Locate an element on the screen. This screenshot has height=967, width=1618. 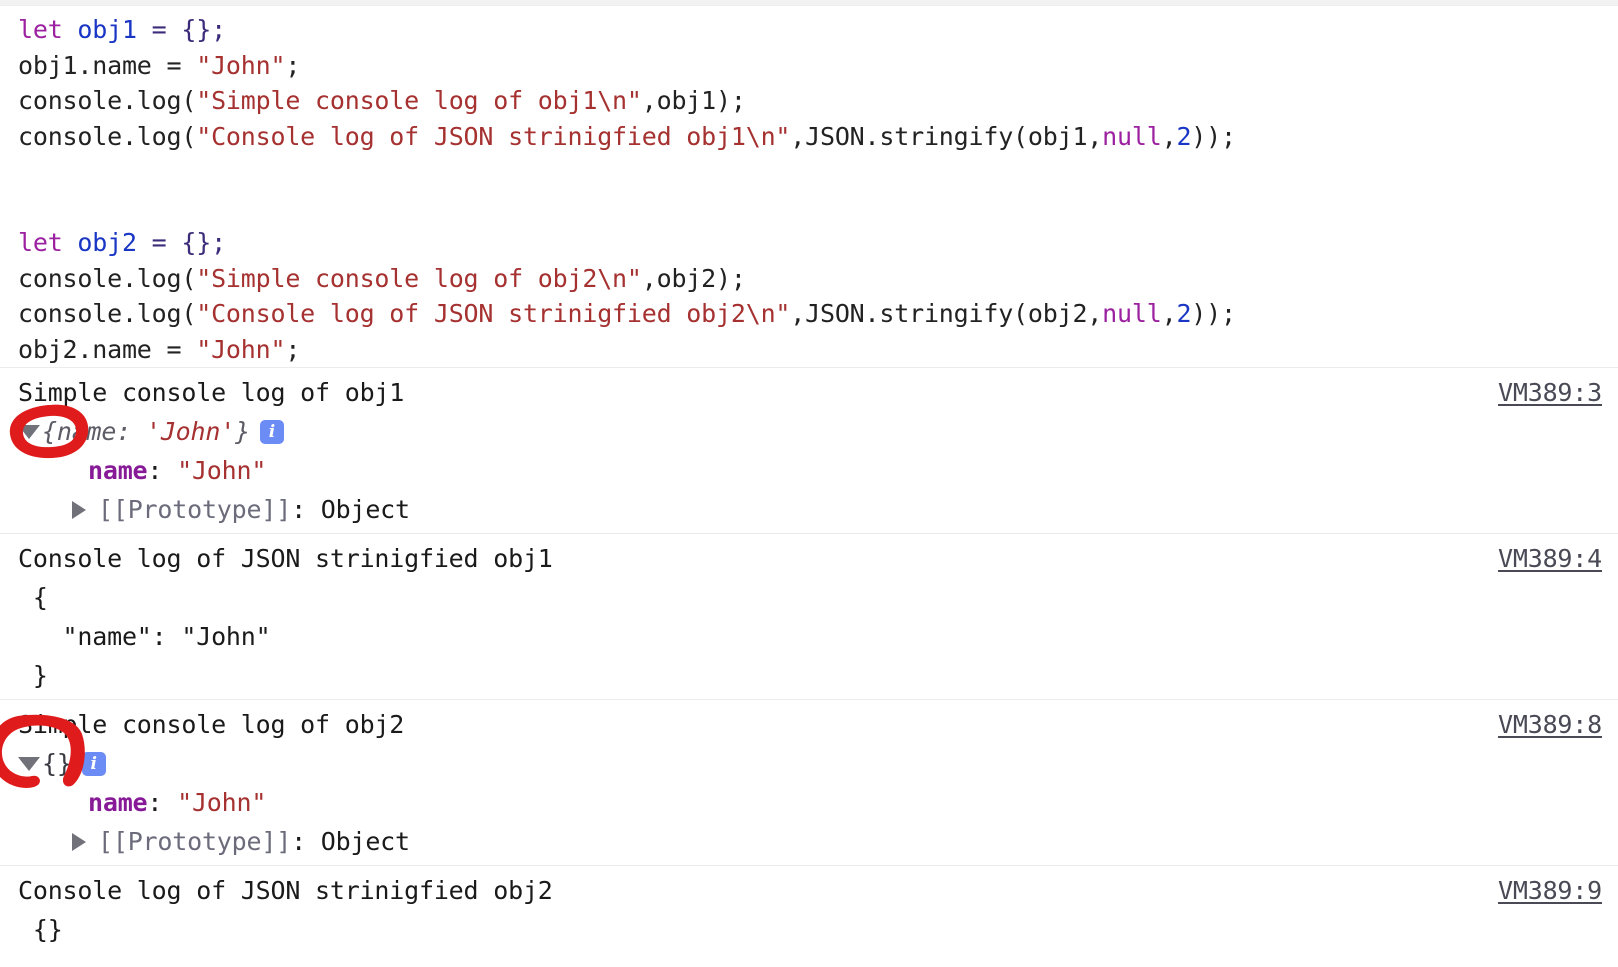
object-preview-row: {} i is located at coordinates (809, 763).